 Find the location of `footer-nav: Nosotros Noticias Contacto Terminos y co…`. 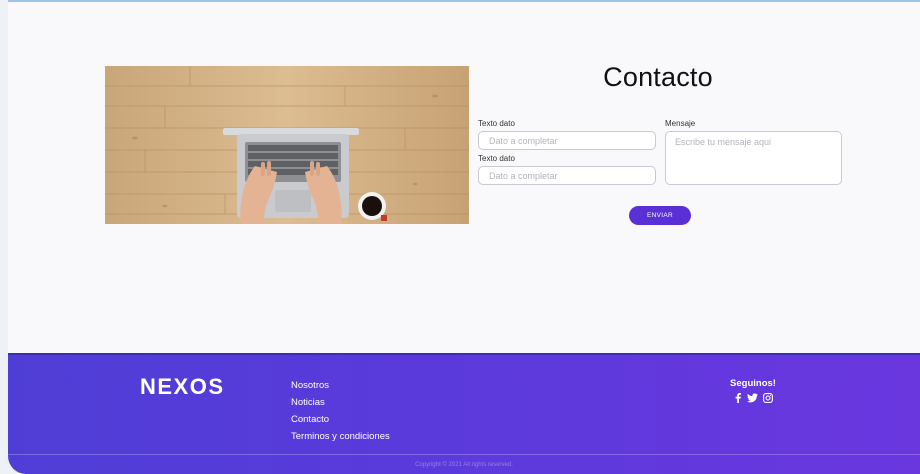

footer-nav: Nosotros Noticias Contacto Terminos y co… is located at coordinates (340, 411).